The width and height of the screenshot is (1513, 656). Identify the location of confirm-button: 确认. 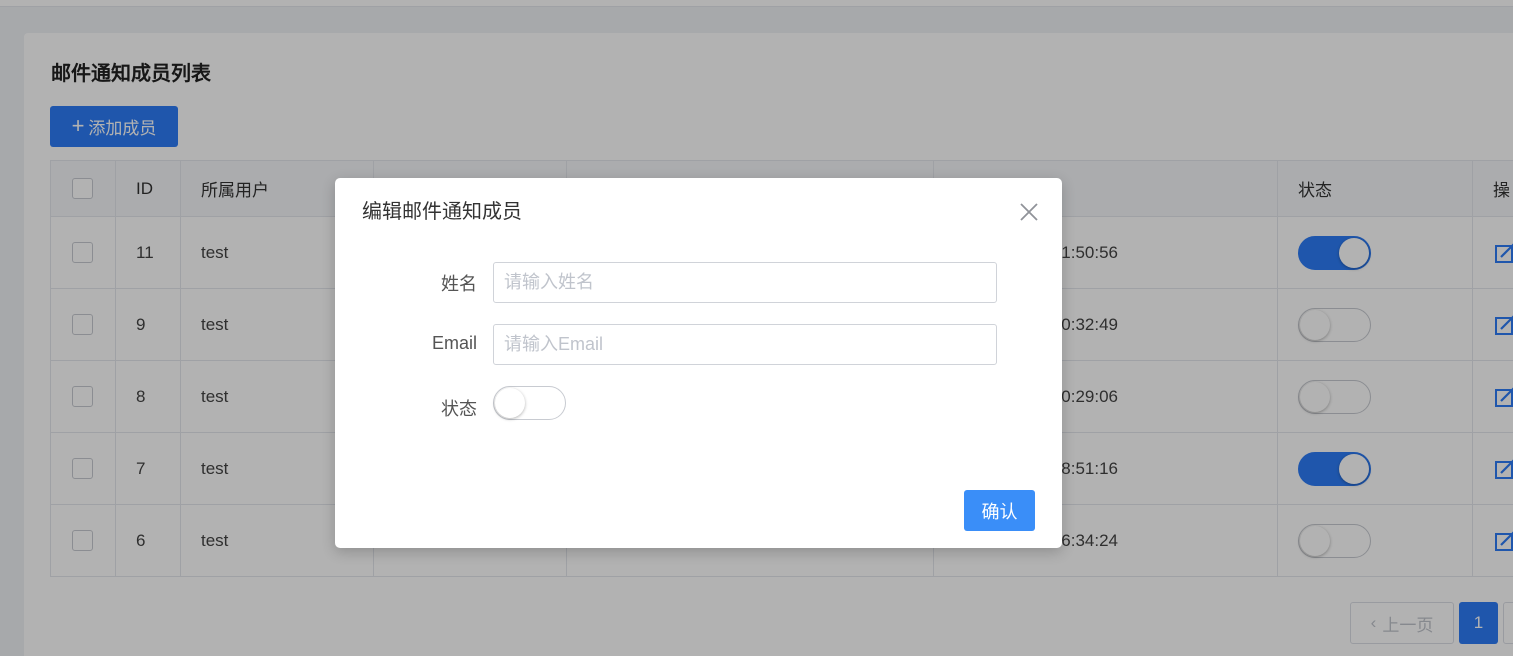
(999, 510).